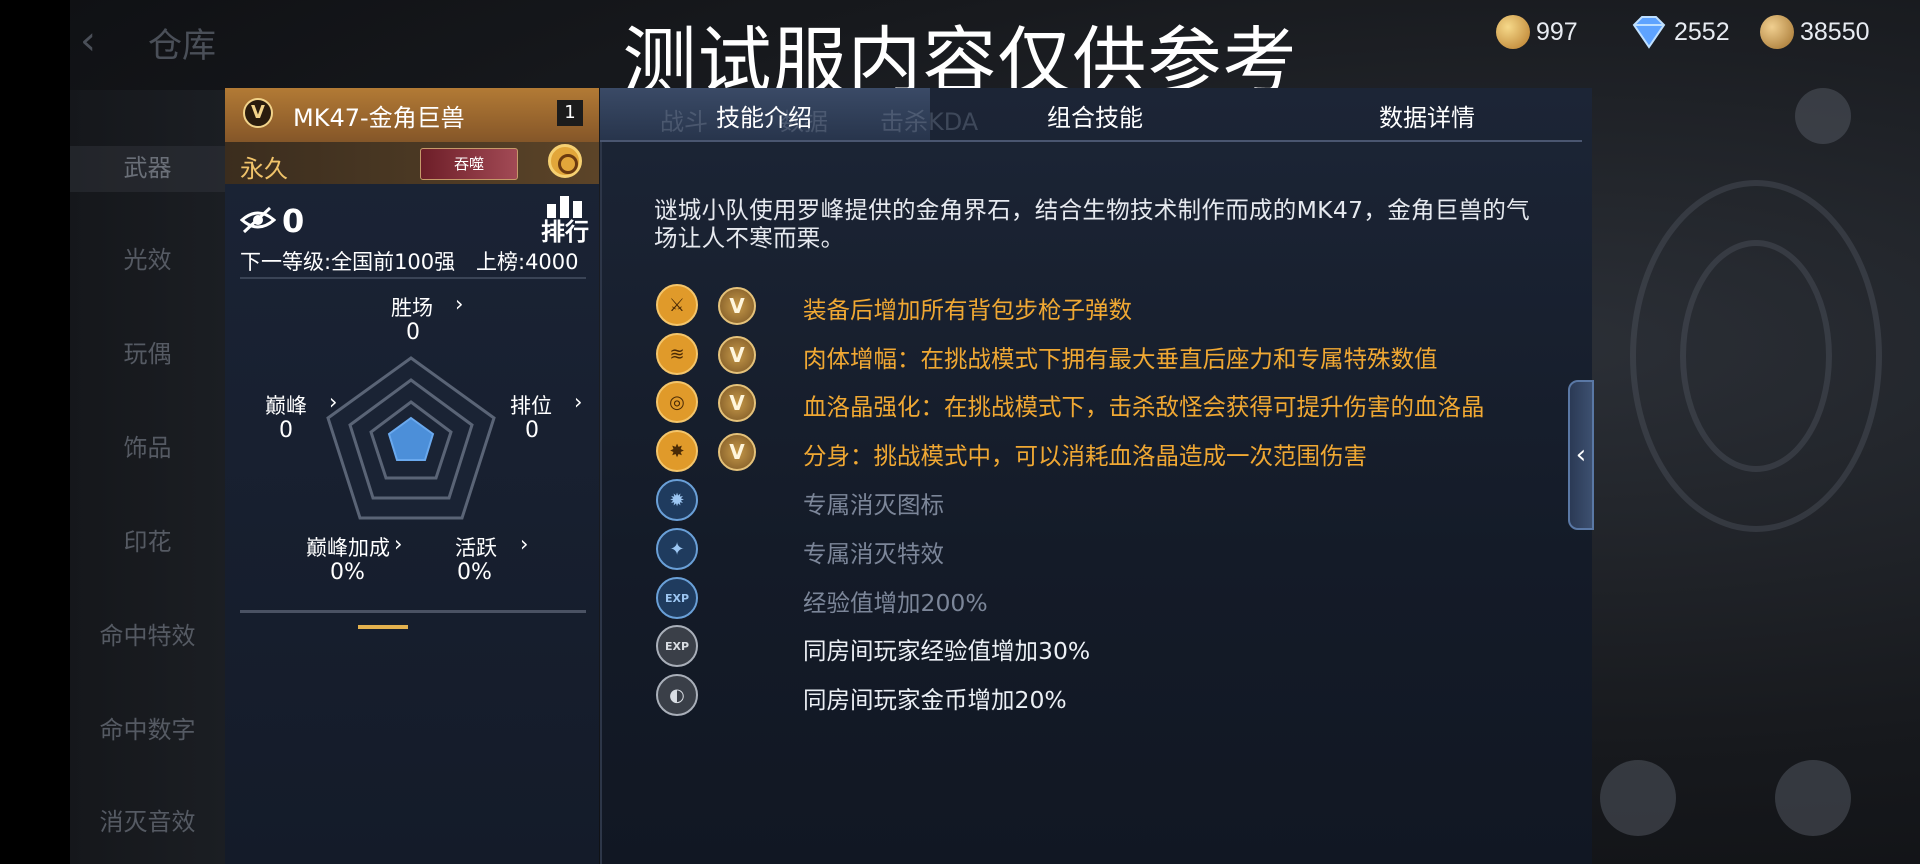 The height and width of the screenshot is (864, 1920). Describe the element at coordinates (947, 651) in the screenshot. I see `skill-text: 同房间玩家经验值增加30%` at that location.